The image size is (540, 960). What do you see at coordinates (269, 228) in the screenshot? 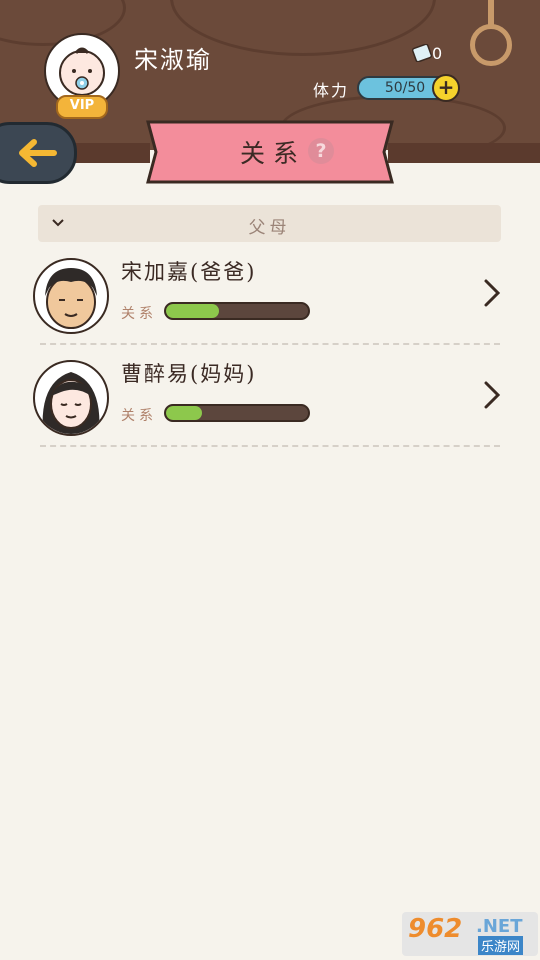
I see `section-title: 父母` at bounding box center [269, 228].